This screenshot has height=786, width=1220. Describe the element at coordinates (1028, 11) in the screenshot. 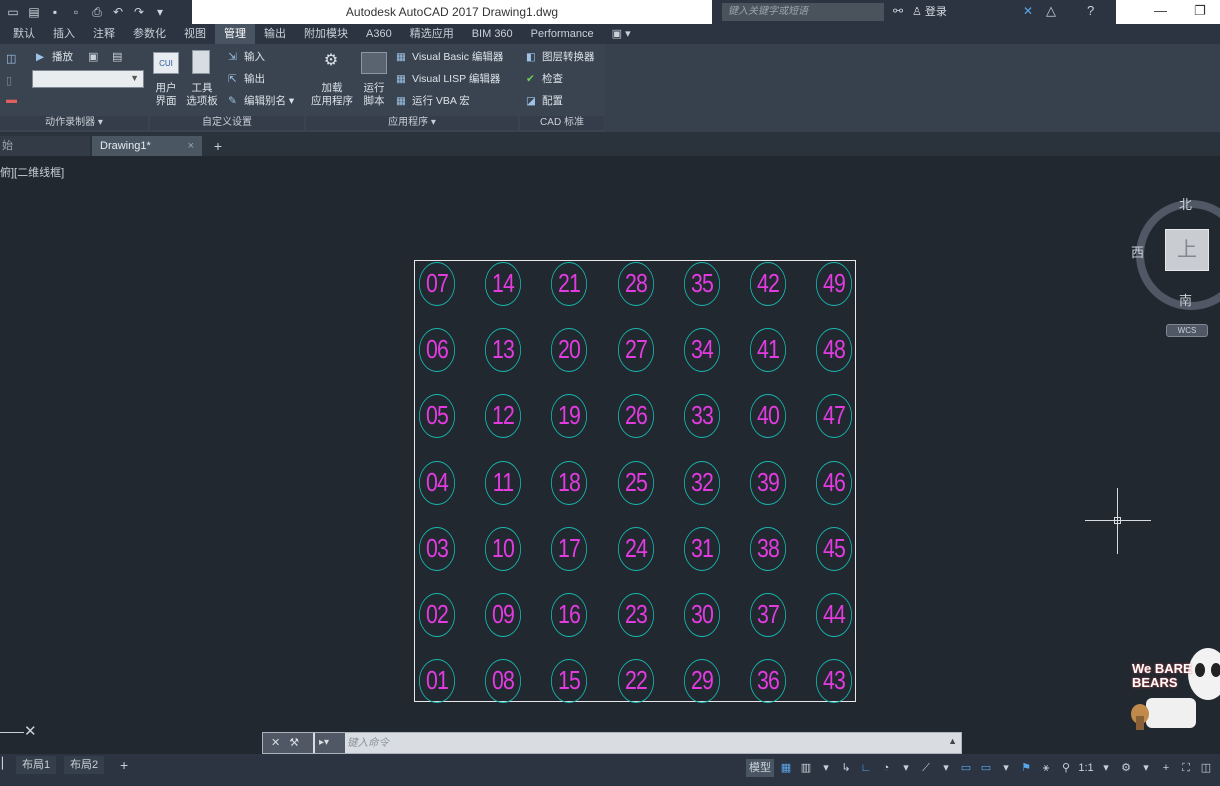

I see `exchange-icon: ✕` at that location.